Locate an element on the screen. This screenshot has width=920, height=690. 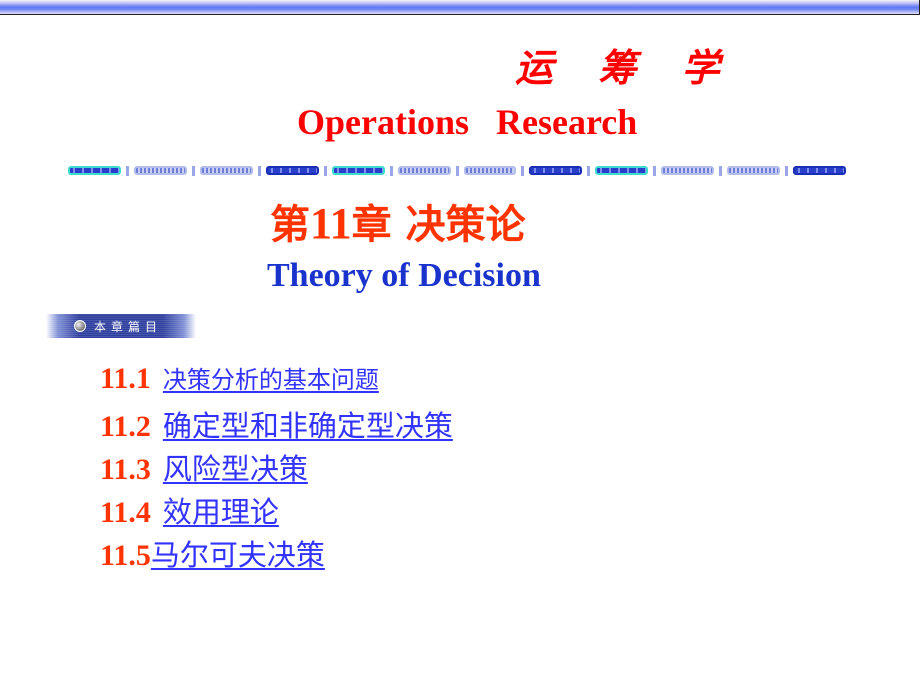
chapter-name: 章 决策论 is located at coordinates (438, 224).